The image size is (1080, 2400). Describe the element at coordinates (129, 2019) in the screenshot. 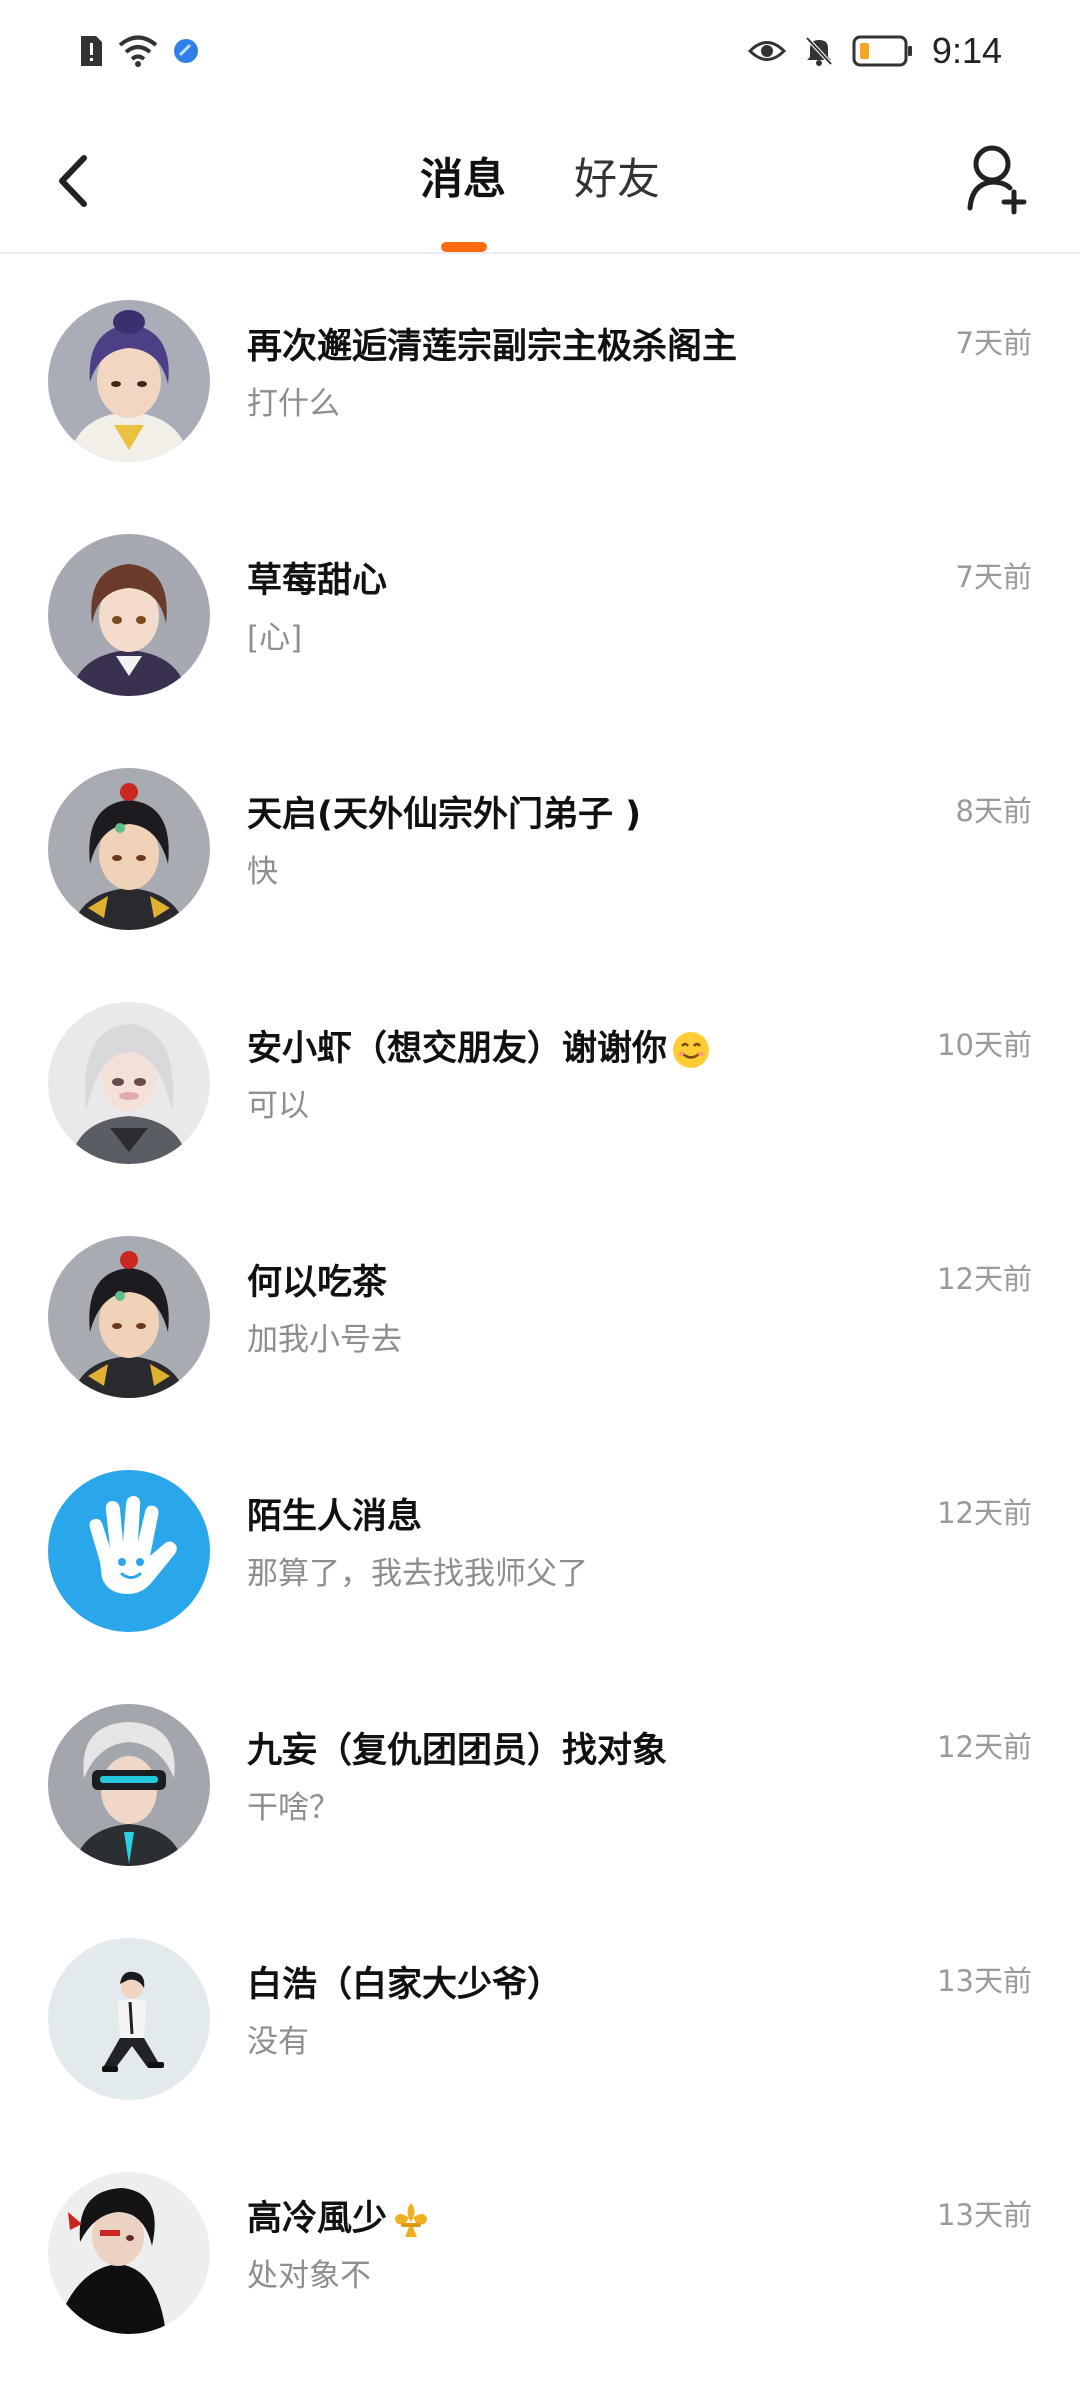

I see `anime-sitting-figure-avatar` at that location.